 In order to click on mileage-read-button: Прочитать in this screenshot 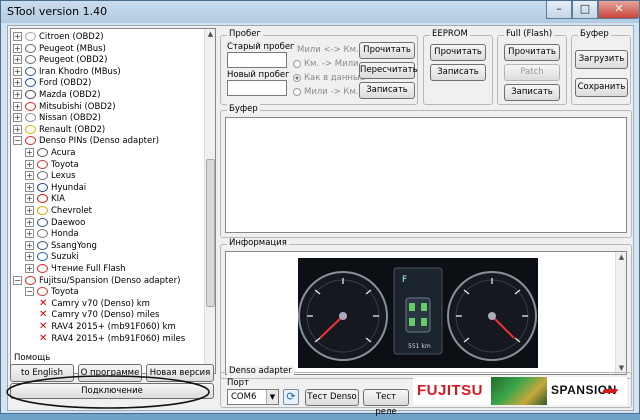, I will do `click(387, 50)`.